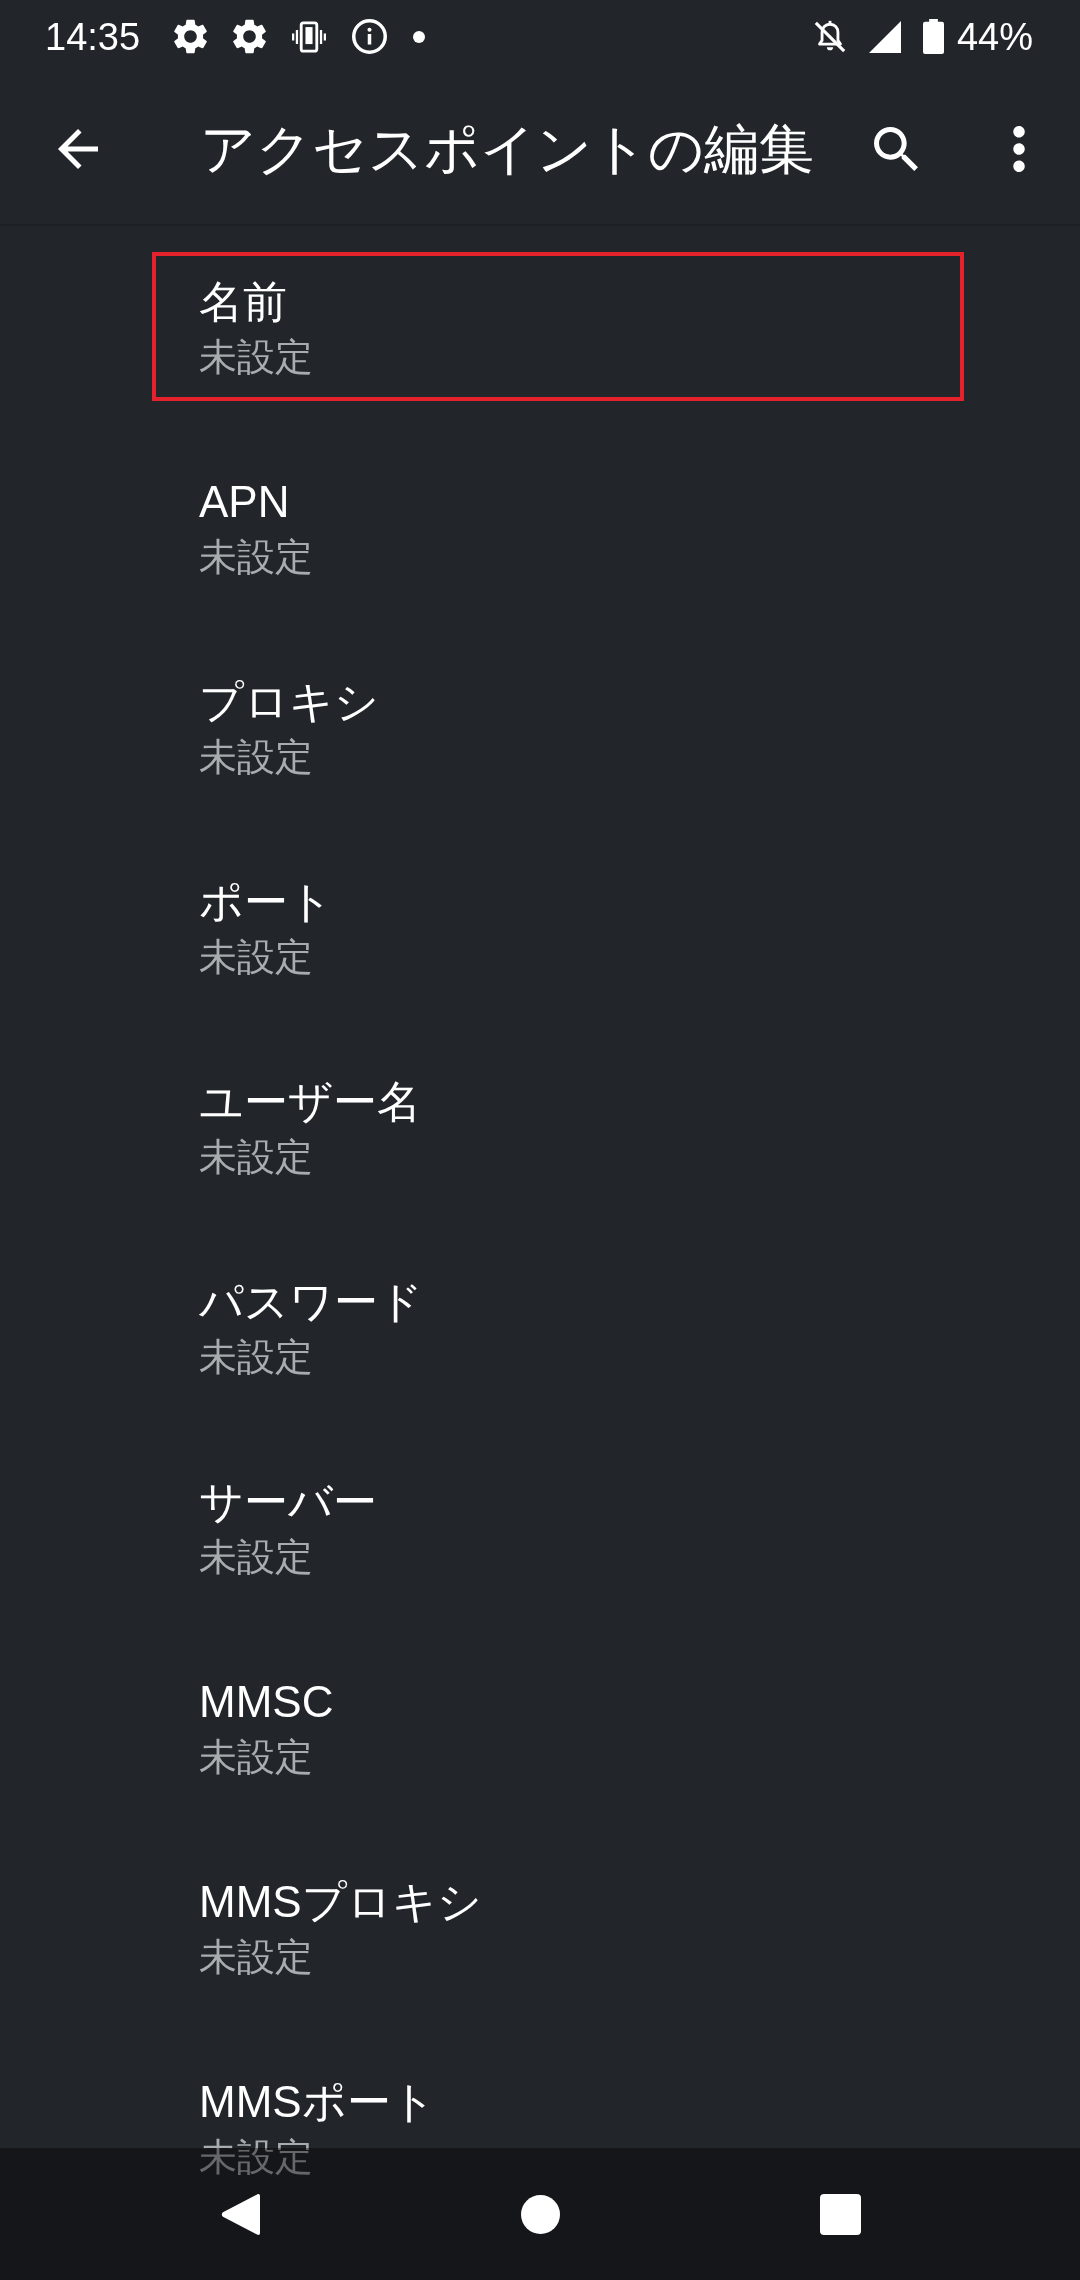 Image resolution: width=1080 pixels, height=2280 pixels. Describe the element at coordinates (309, 36) in the screenshot. I see `phone-vibrate-icon` at that location.